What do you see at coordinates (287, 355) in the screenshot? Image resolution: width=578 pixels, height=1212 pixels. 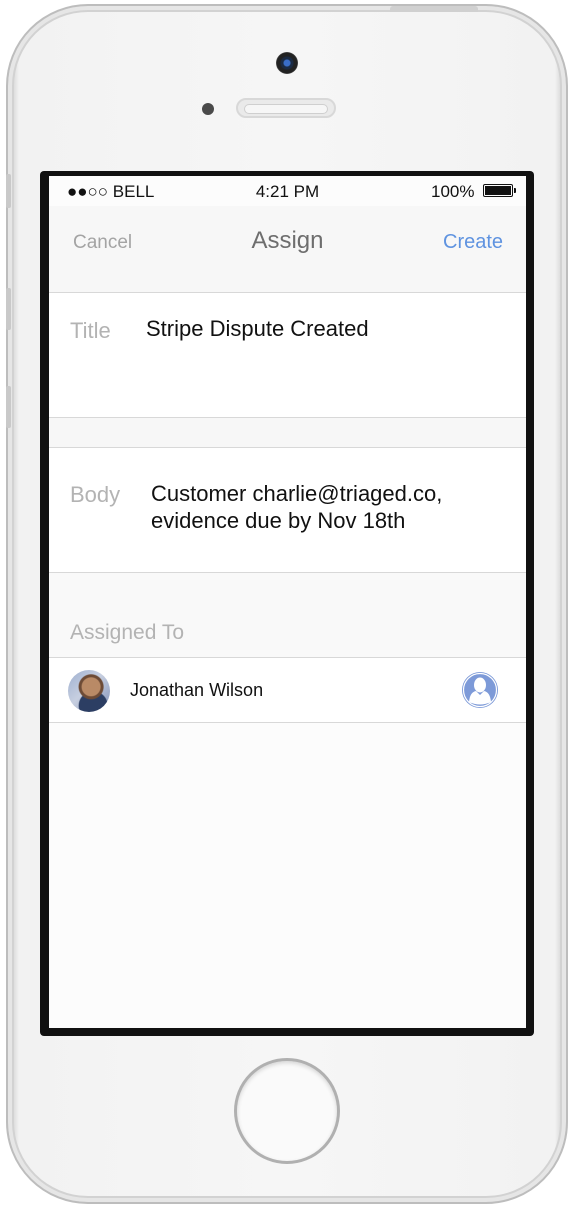 I see `title-field: Title Stripe Dispute Created` at bounding box center [287, 355].